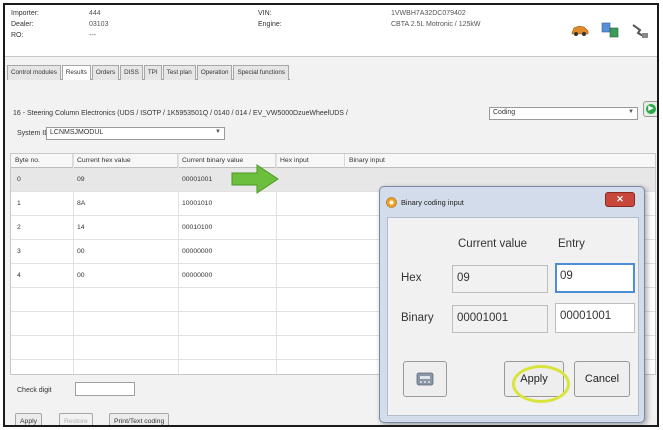 Image resolution: width=663 pixels, height=430 pixels. Describe the element at coordinates (152, 72) in the screenshot. I see `tab-tpi: TPI` at that location.